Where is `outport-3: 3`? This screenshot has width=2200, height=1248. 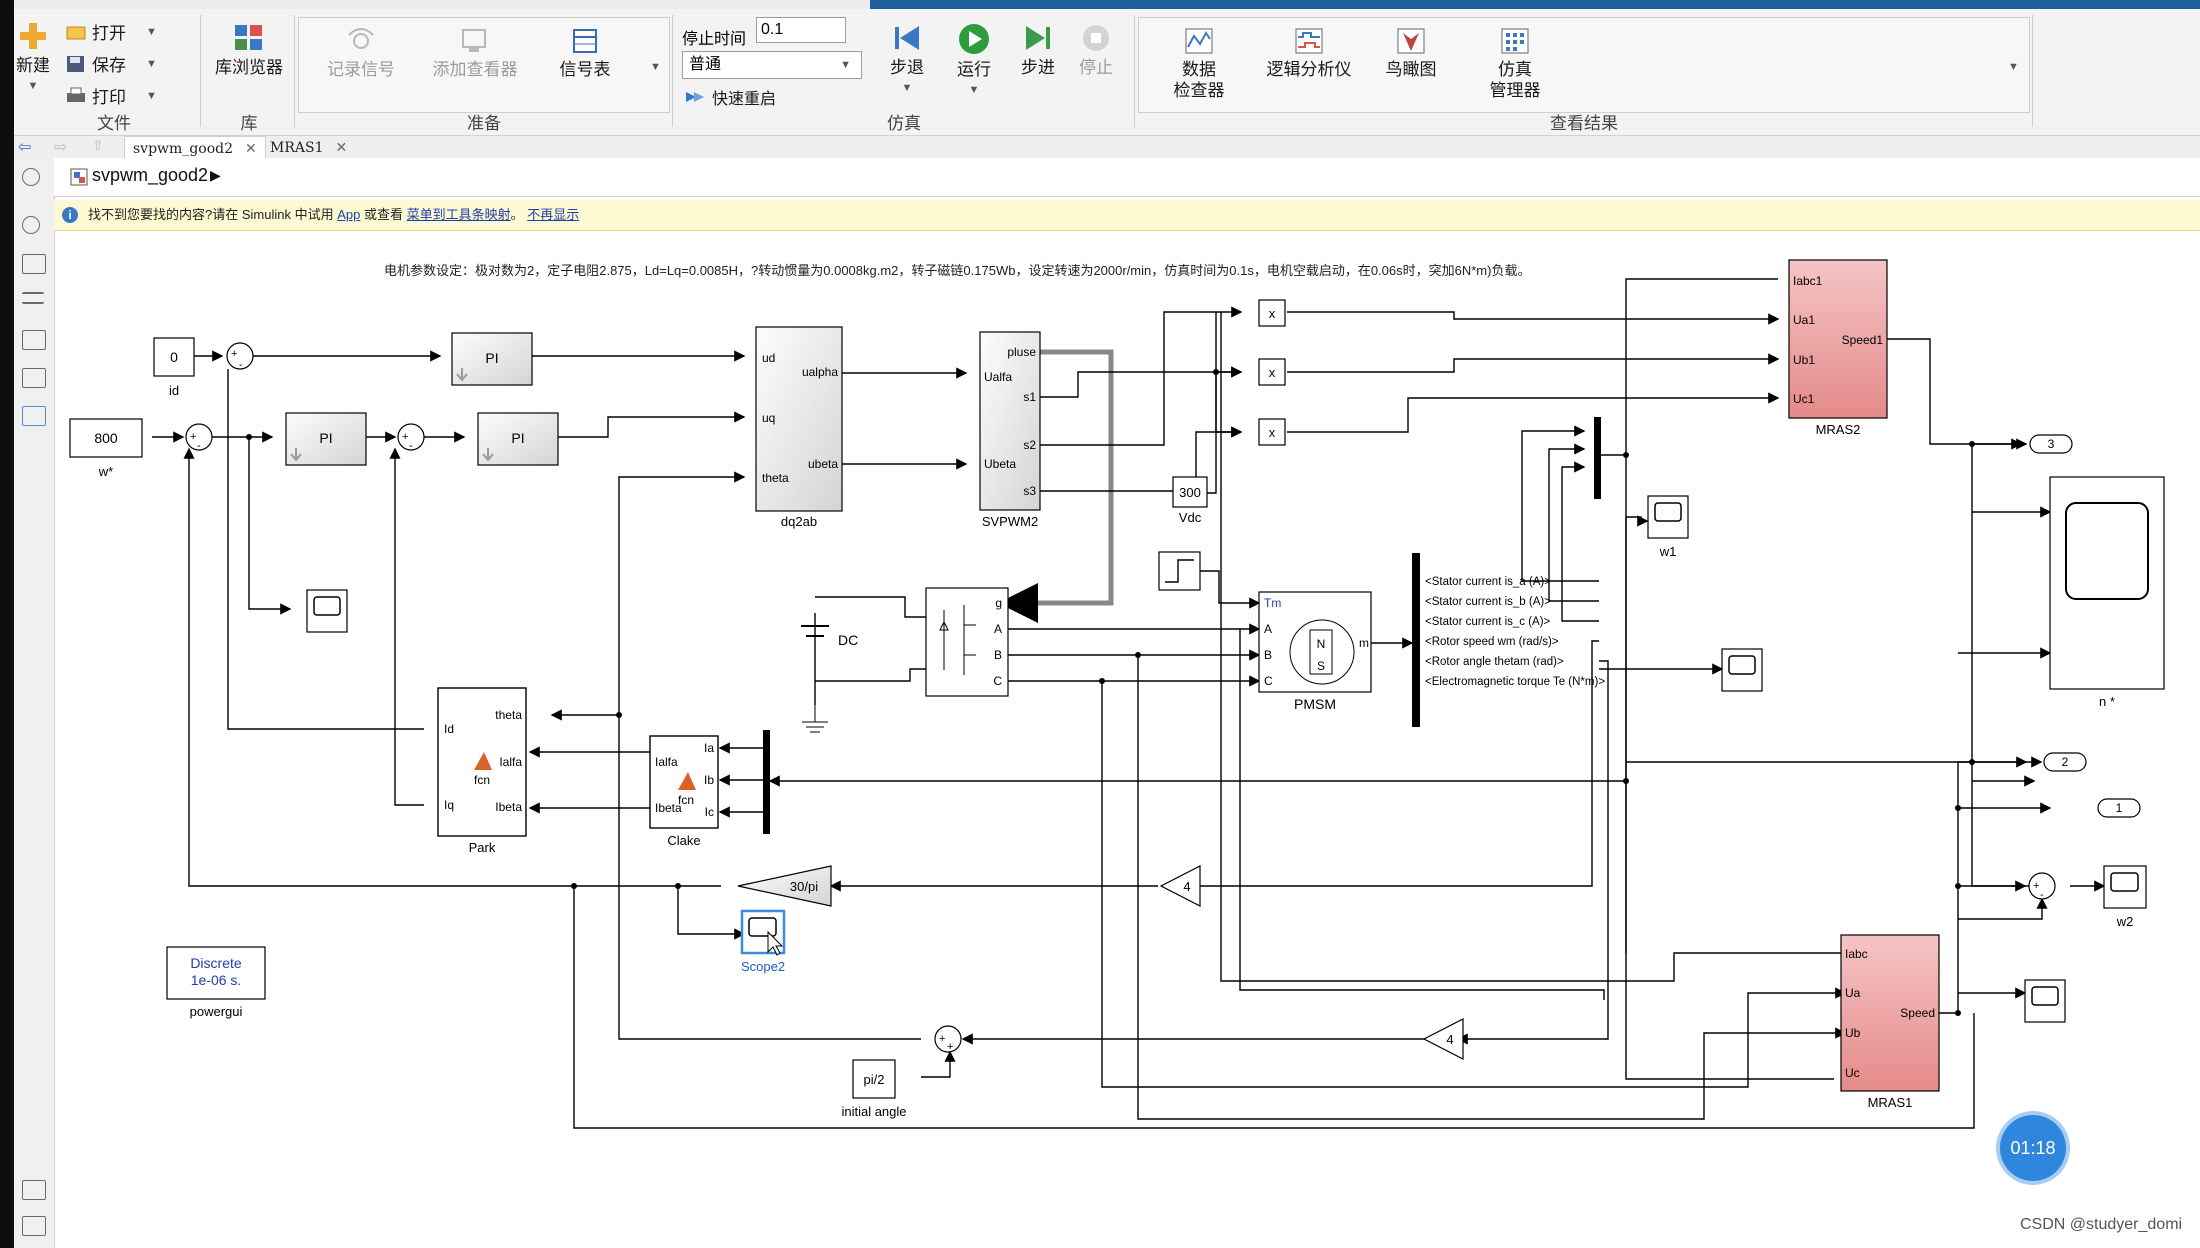 outport-3: 3 is located at coordinates (2051, 444).